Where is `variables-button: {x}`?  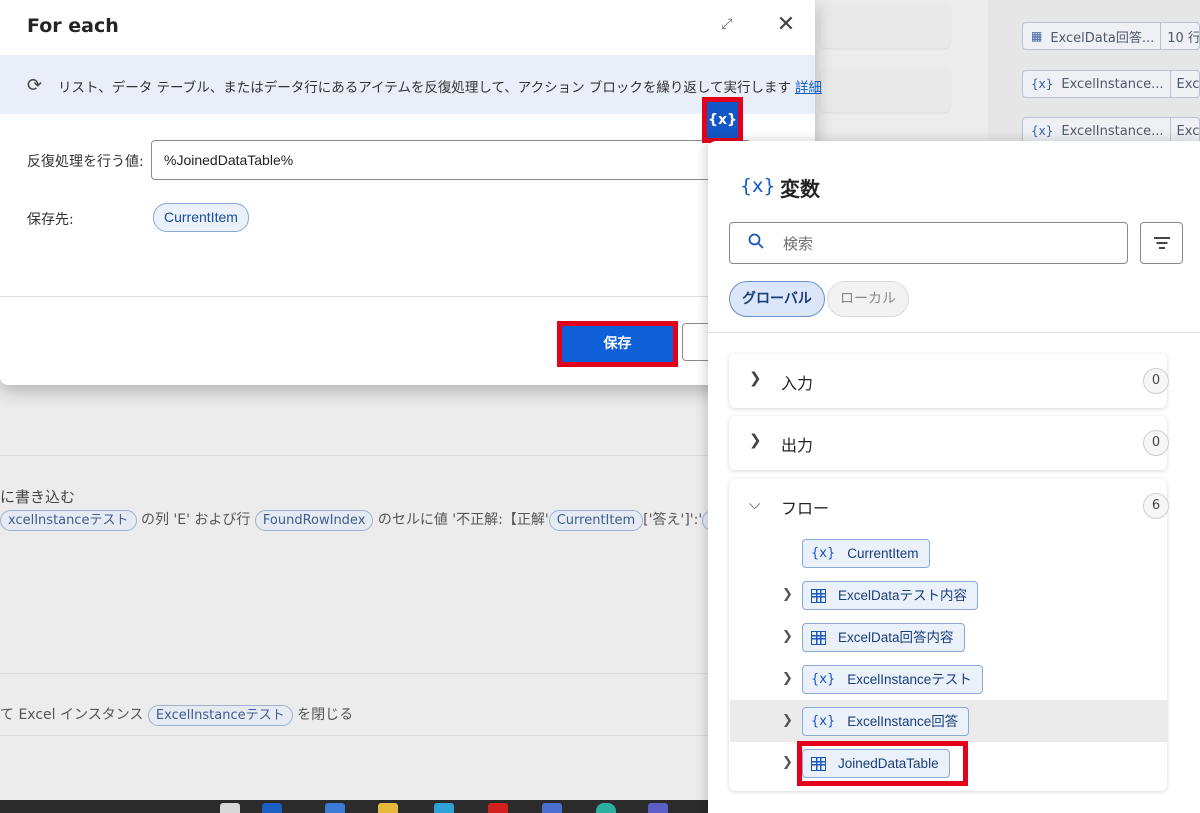 variables-button: {x} is located at coordinates (722, 120).